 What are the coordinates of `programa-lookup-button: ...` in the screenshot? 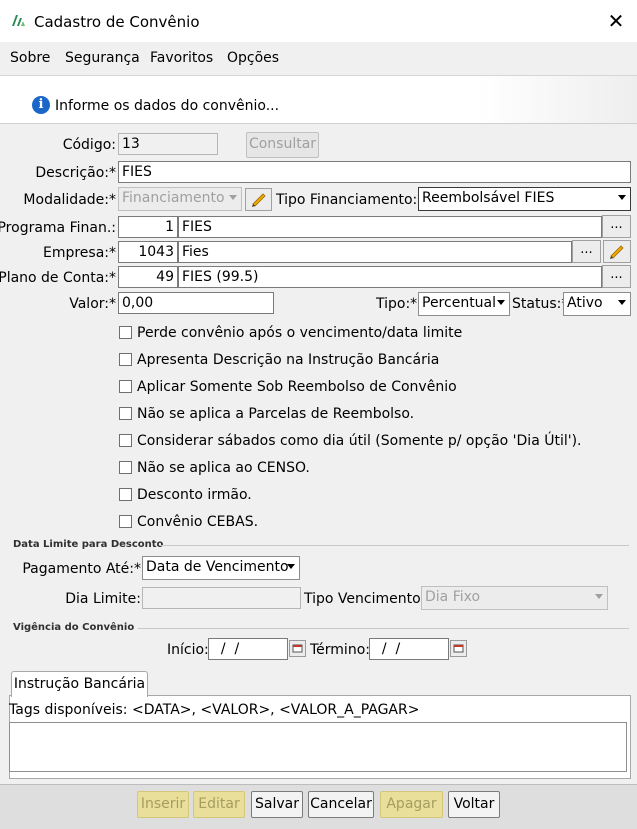 It's located at (616, 226).